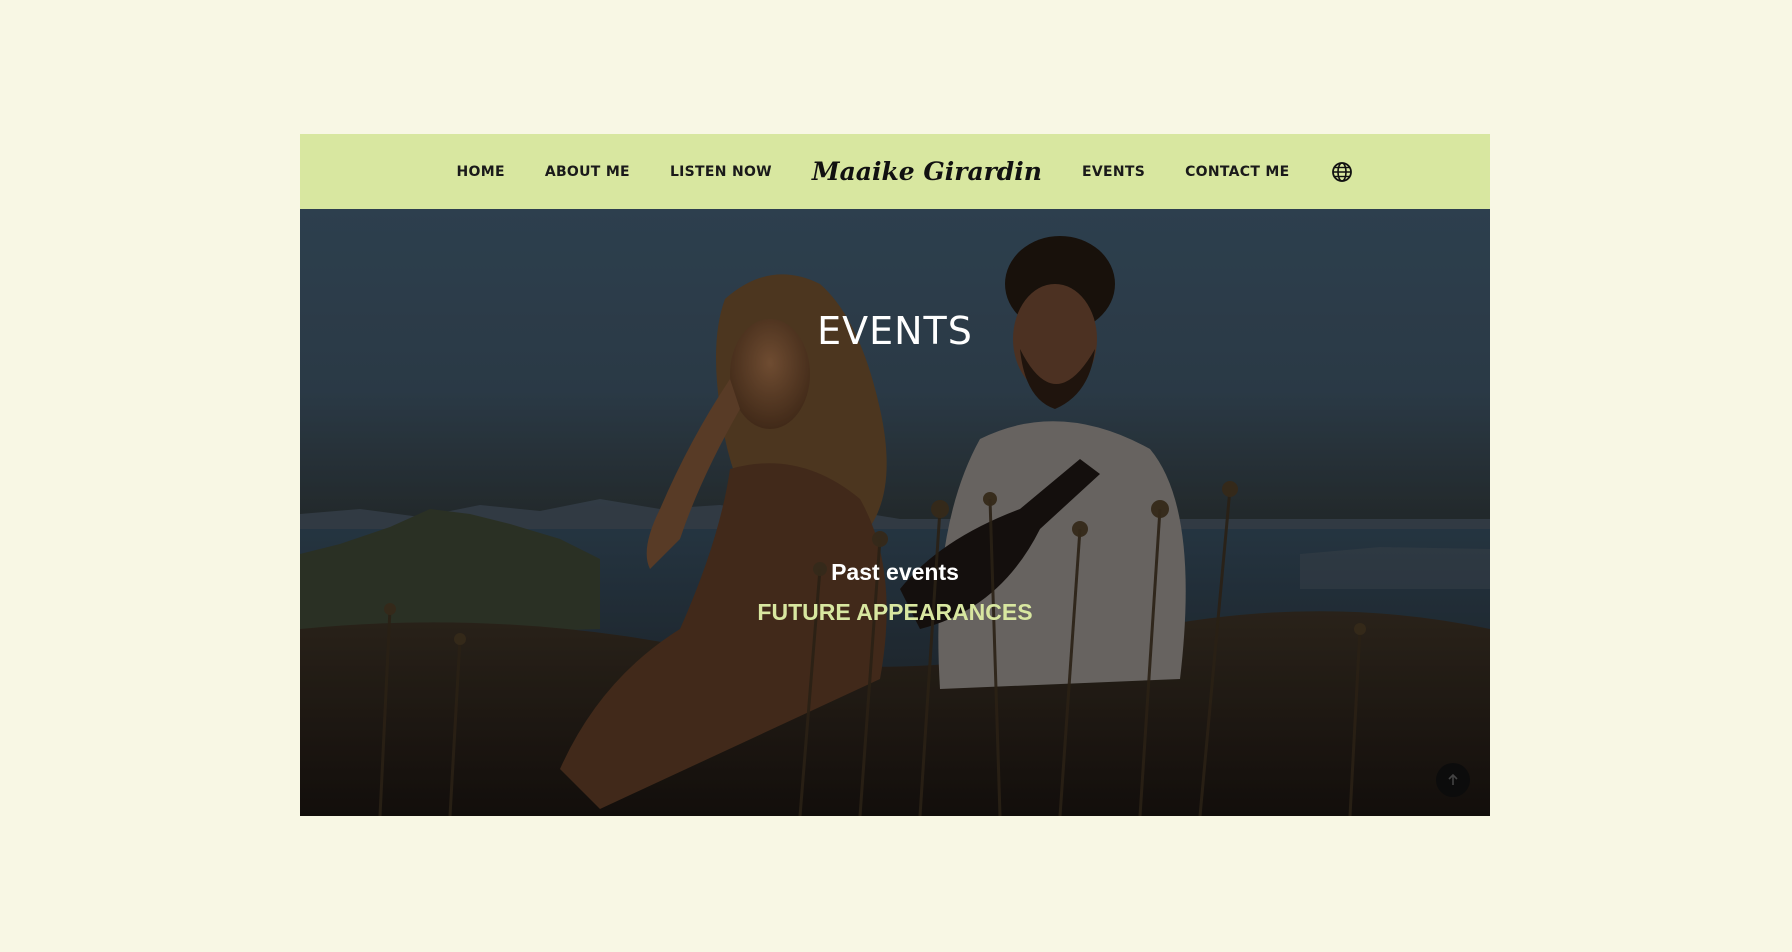 Image resolution: width=1792 pixels, height=952 pixels. Describe the element at coordinates (1237, 172) in the screenshot. I see `nav-contact-me: CONTACT ME` at that location.